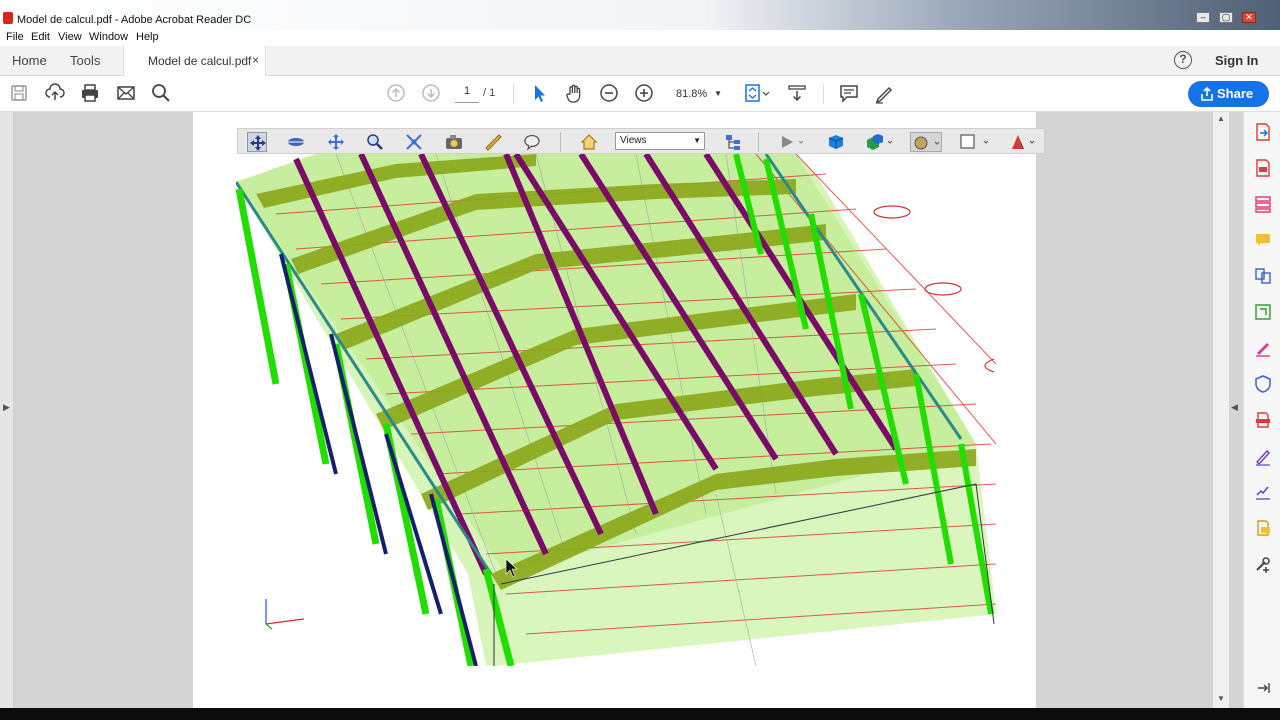  Describe the element at coordinates (1263, 132) in the screenshot. I see `export-pdf-icon` at that location.